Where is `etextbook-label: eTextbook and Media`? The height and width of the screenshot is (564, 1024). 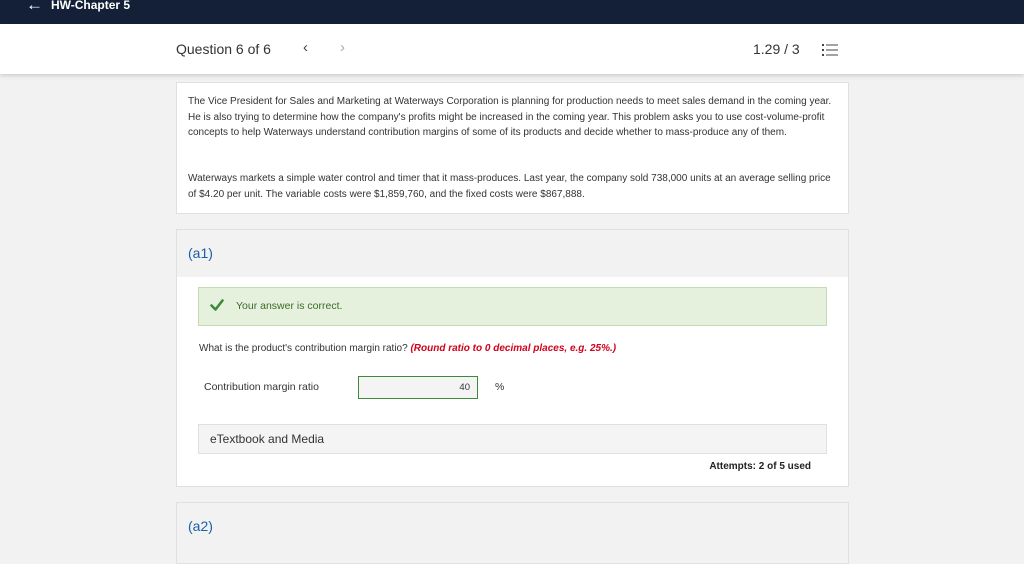
etextbook-label: eTextbook and Media is located at coordinates (267, 439).